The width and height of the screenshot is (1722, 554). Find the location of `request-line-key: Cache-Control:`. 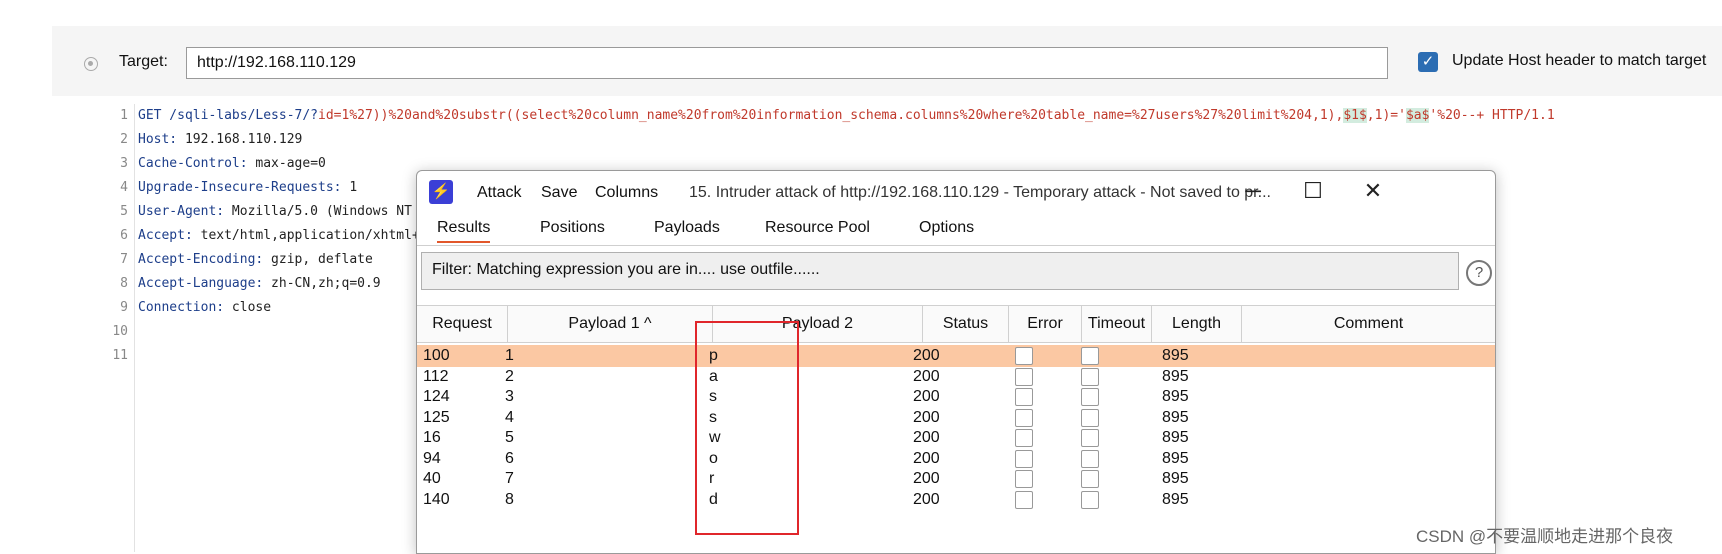

request-line-key: Cache-Control: is located at coordinates (193, 163).